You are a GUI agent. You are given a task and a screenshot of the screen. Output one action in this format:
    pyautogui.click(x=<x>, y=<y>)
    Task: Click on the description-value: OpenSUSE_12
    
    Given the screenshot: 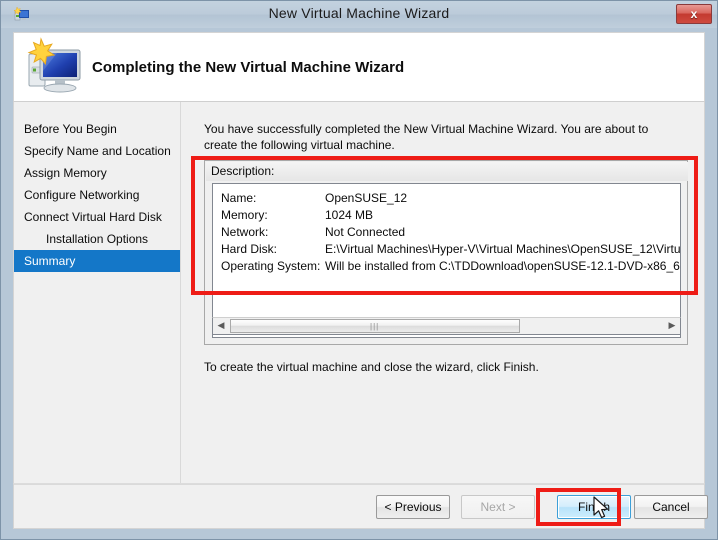 What is the action you would take?
    pyautogui.click(x=366, y=198)
    